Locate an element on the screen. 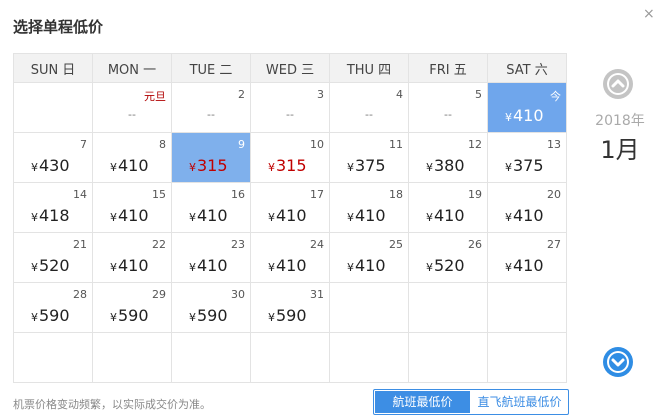 This screenshot has height=420, width=660. weekday-header: SUN 日 is located at coordinates (53, 68).